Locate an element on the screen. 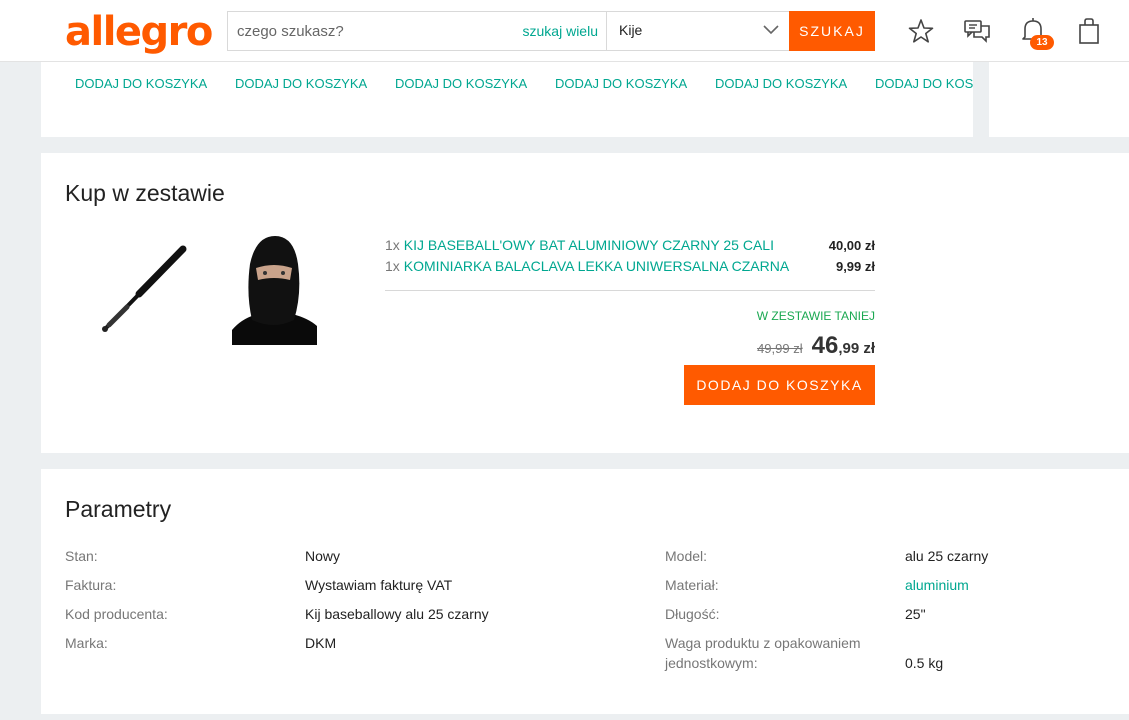 The image size is (1129, 720). search-button: SZUKAJ is located at coordinates (832, 31).